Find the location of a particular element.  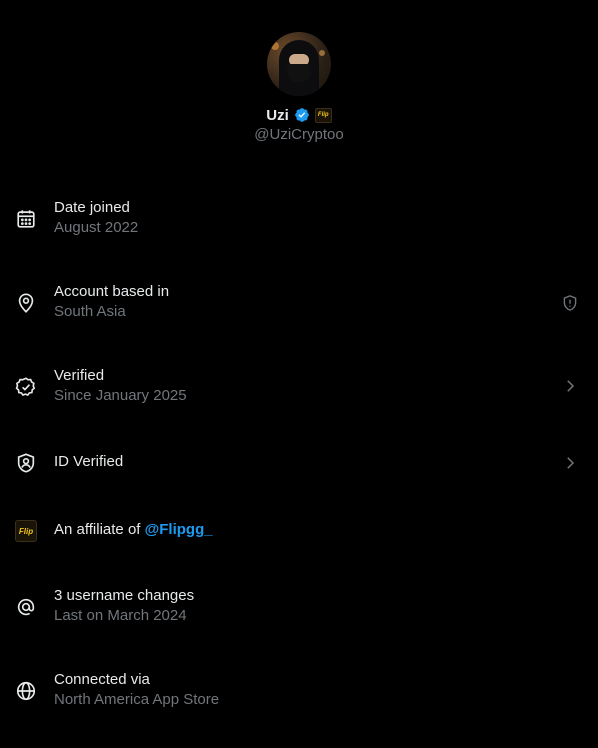

date-joined-value: August 2022 is located at coordinates (96, 227).